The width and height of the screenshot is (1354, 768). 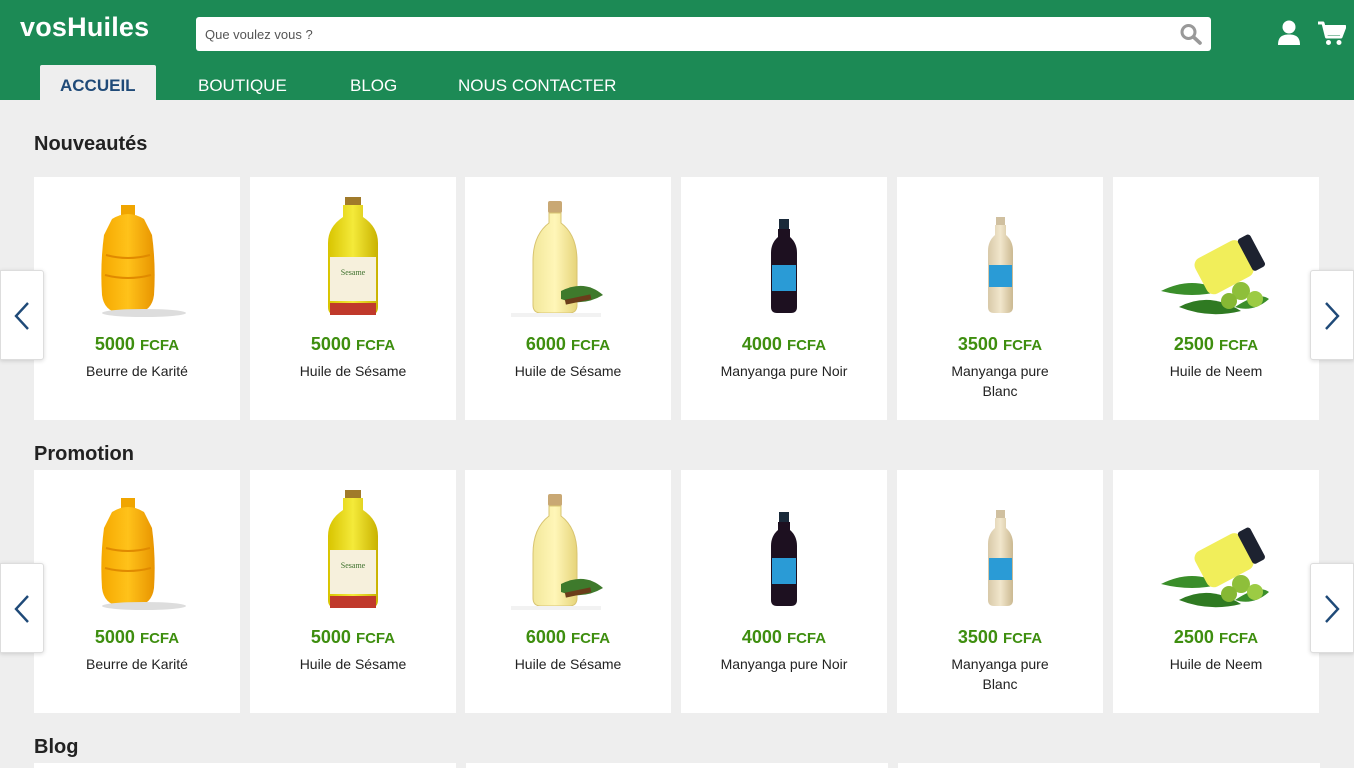 What do you see at coordinates (84, 27) in the screenshot?
I see `site-logo: vosHuiles` at bounding box center [84, 27].